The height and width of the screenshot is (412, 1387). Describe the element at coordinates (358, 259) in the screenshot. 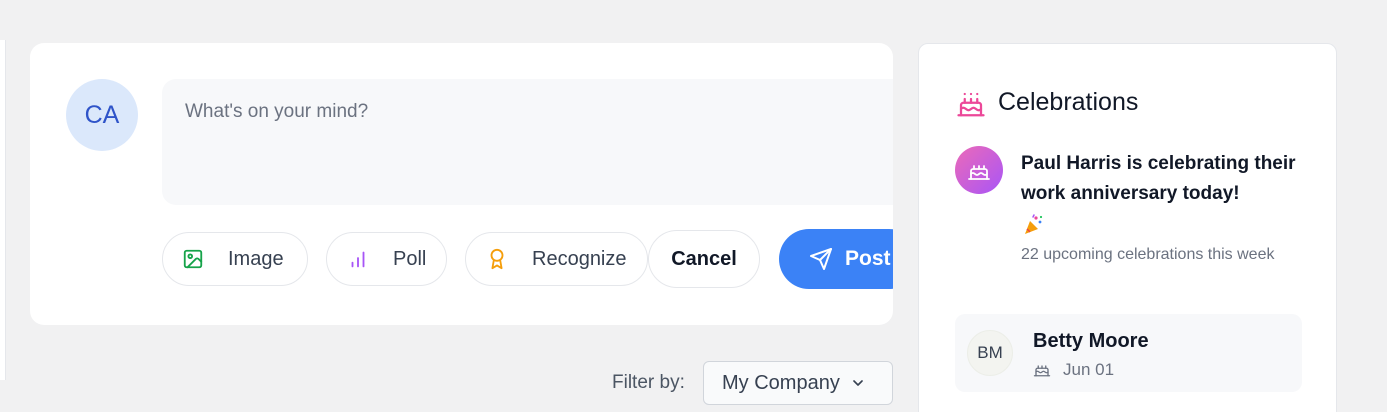

I see `poll-icon` at that location.